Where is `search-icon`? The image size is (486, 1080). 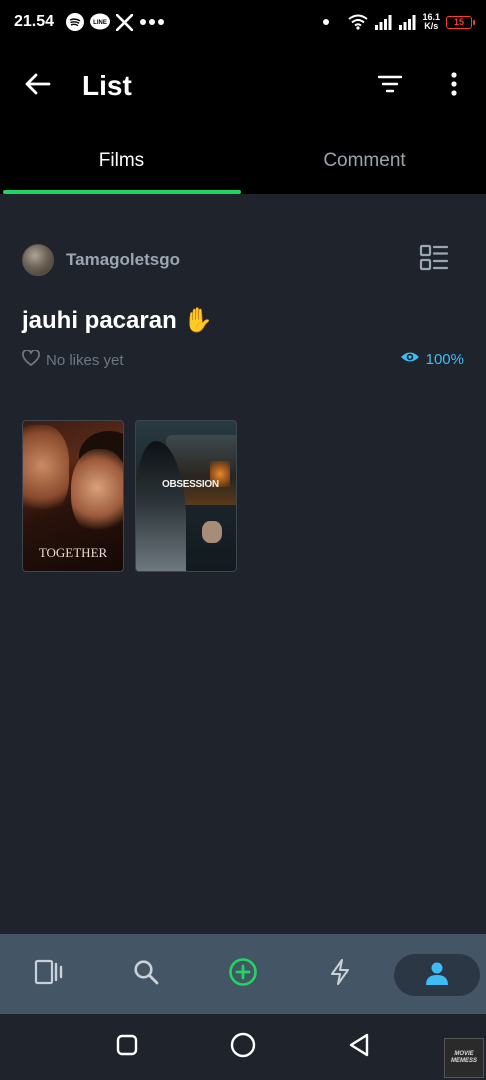
search-icon is located at coordinates (146, 974).